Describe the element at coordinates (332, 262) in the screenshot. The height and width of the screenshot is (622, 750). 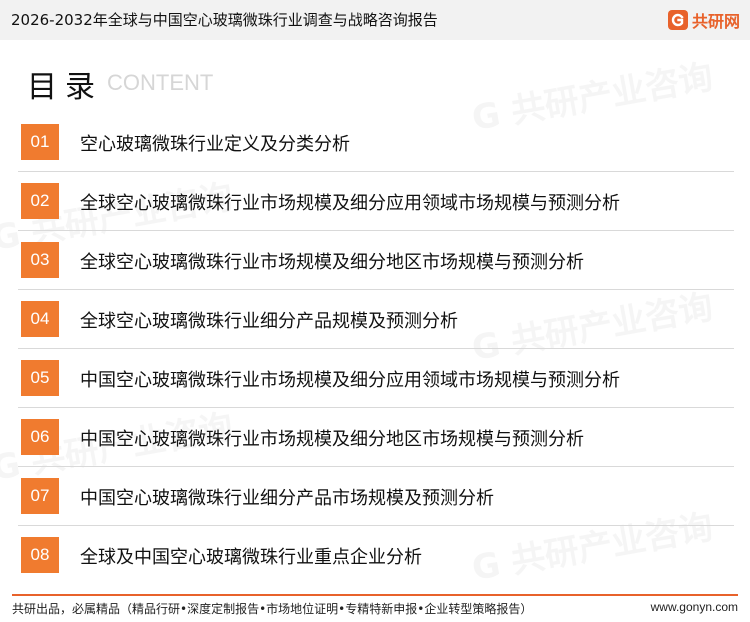
I see `toc-item-label: 全球空心玻璃微珠行业市场规模及细分地区市场规模与预测分析` at that location.